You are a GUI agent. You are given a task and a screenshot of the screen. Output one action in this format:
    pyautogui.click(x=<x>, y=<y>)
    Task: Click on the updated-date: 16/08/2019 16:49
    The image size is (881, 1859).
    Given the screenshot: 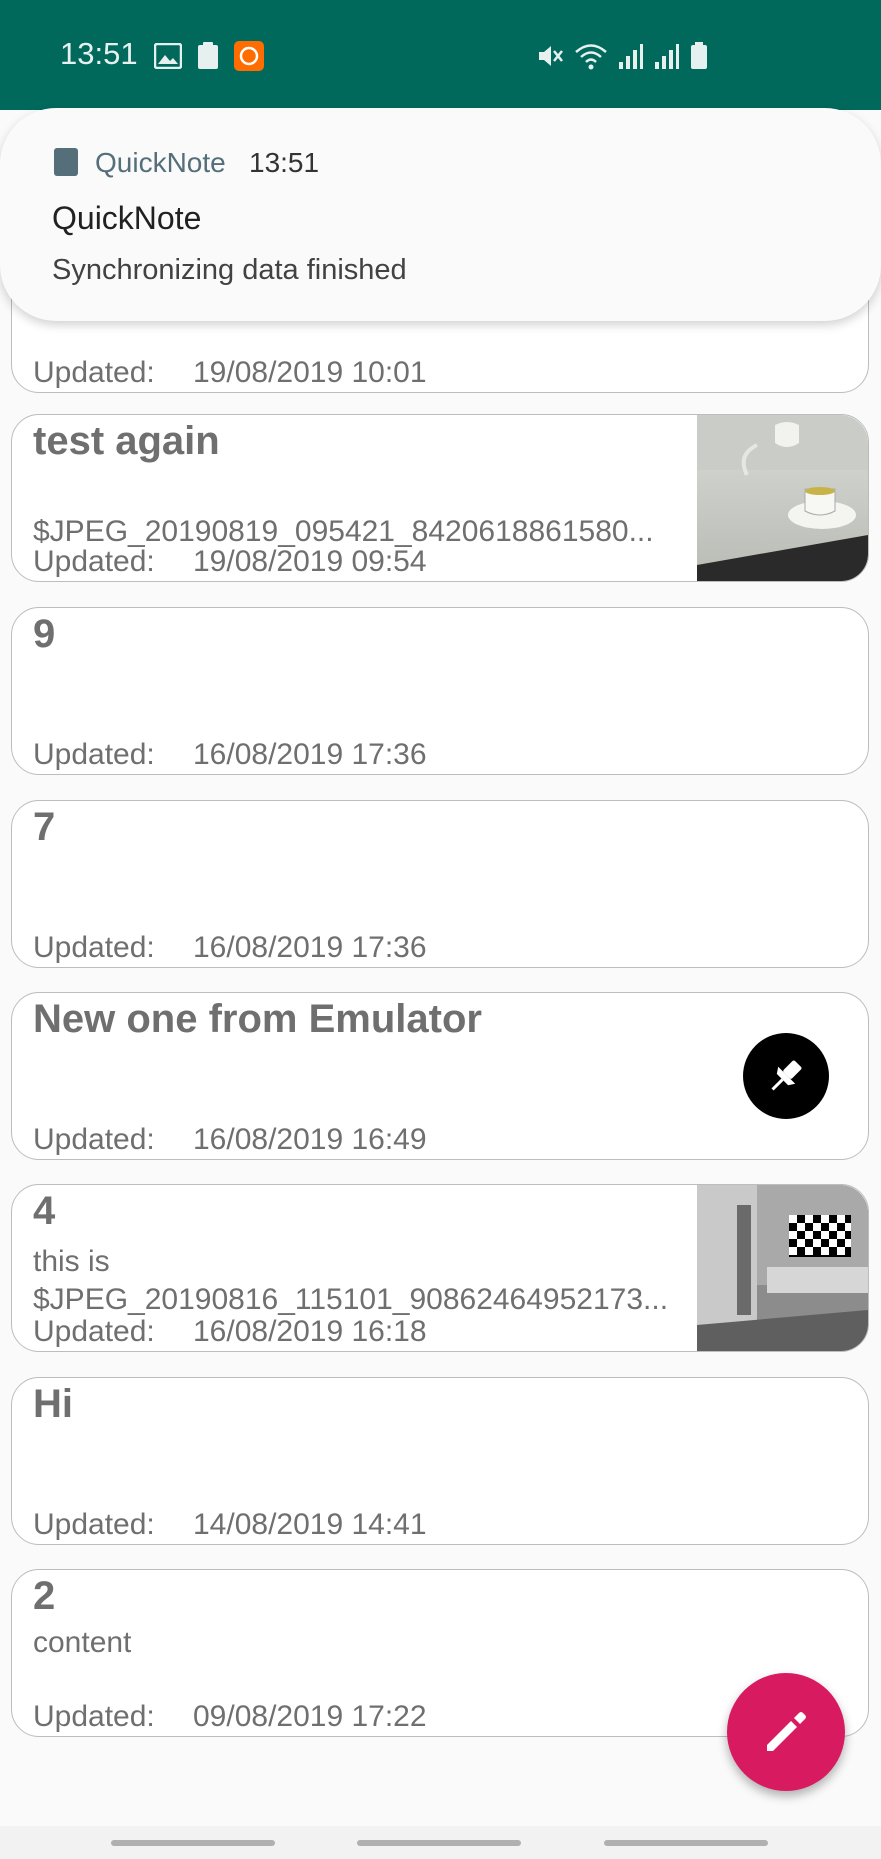 What is the action you would take?
    pyautogui.click(x=310, y=1139)
    